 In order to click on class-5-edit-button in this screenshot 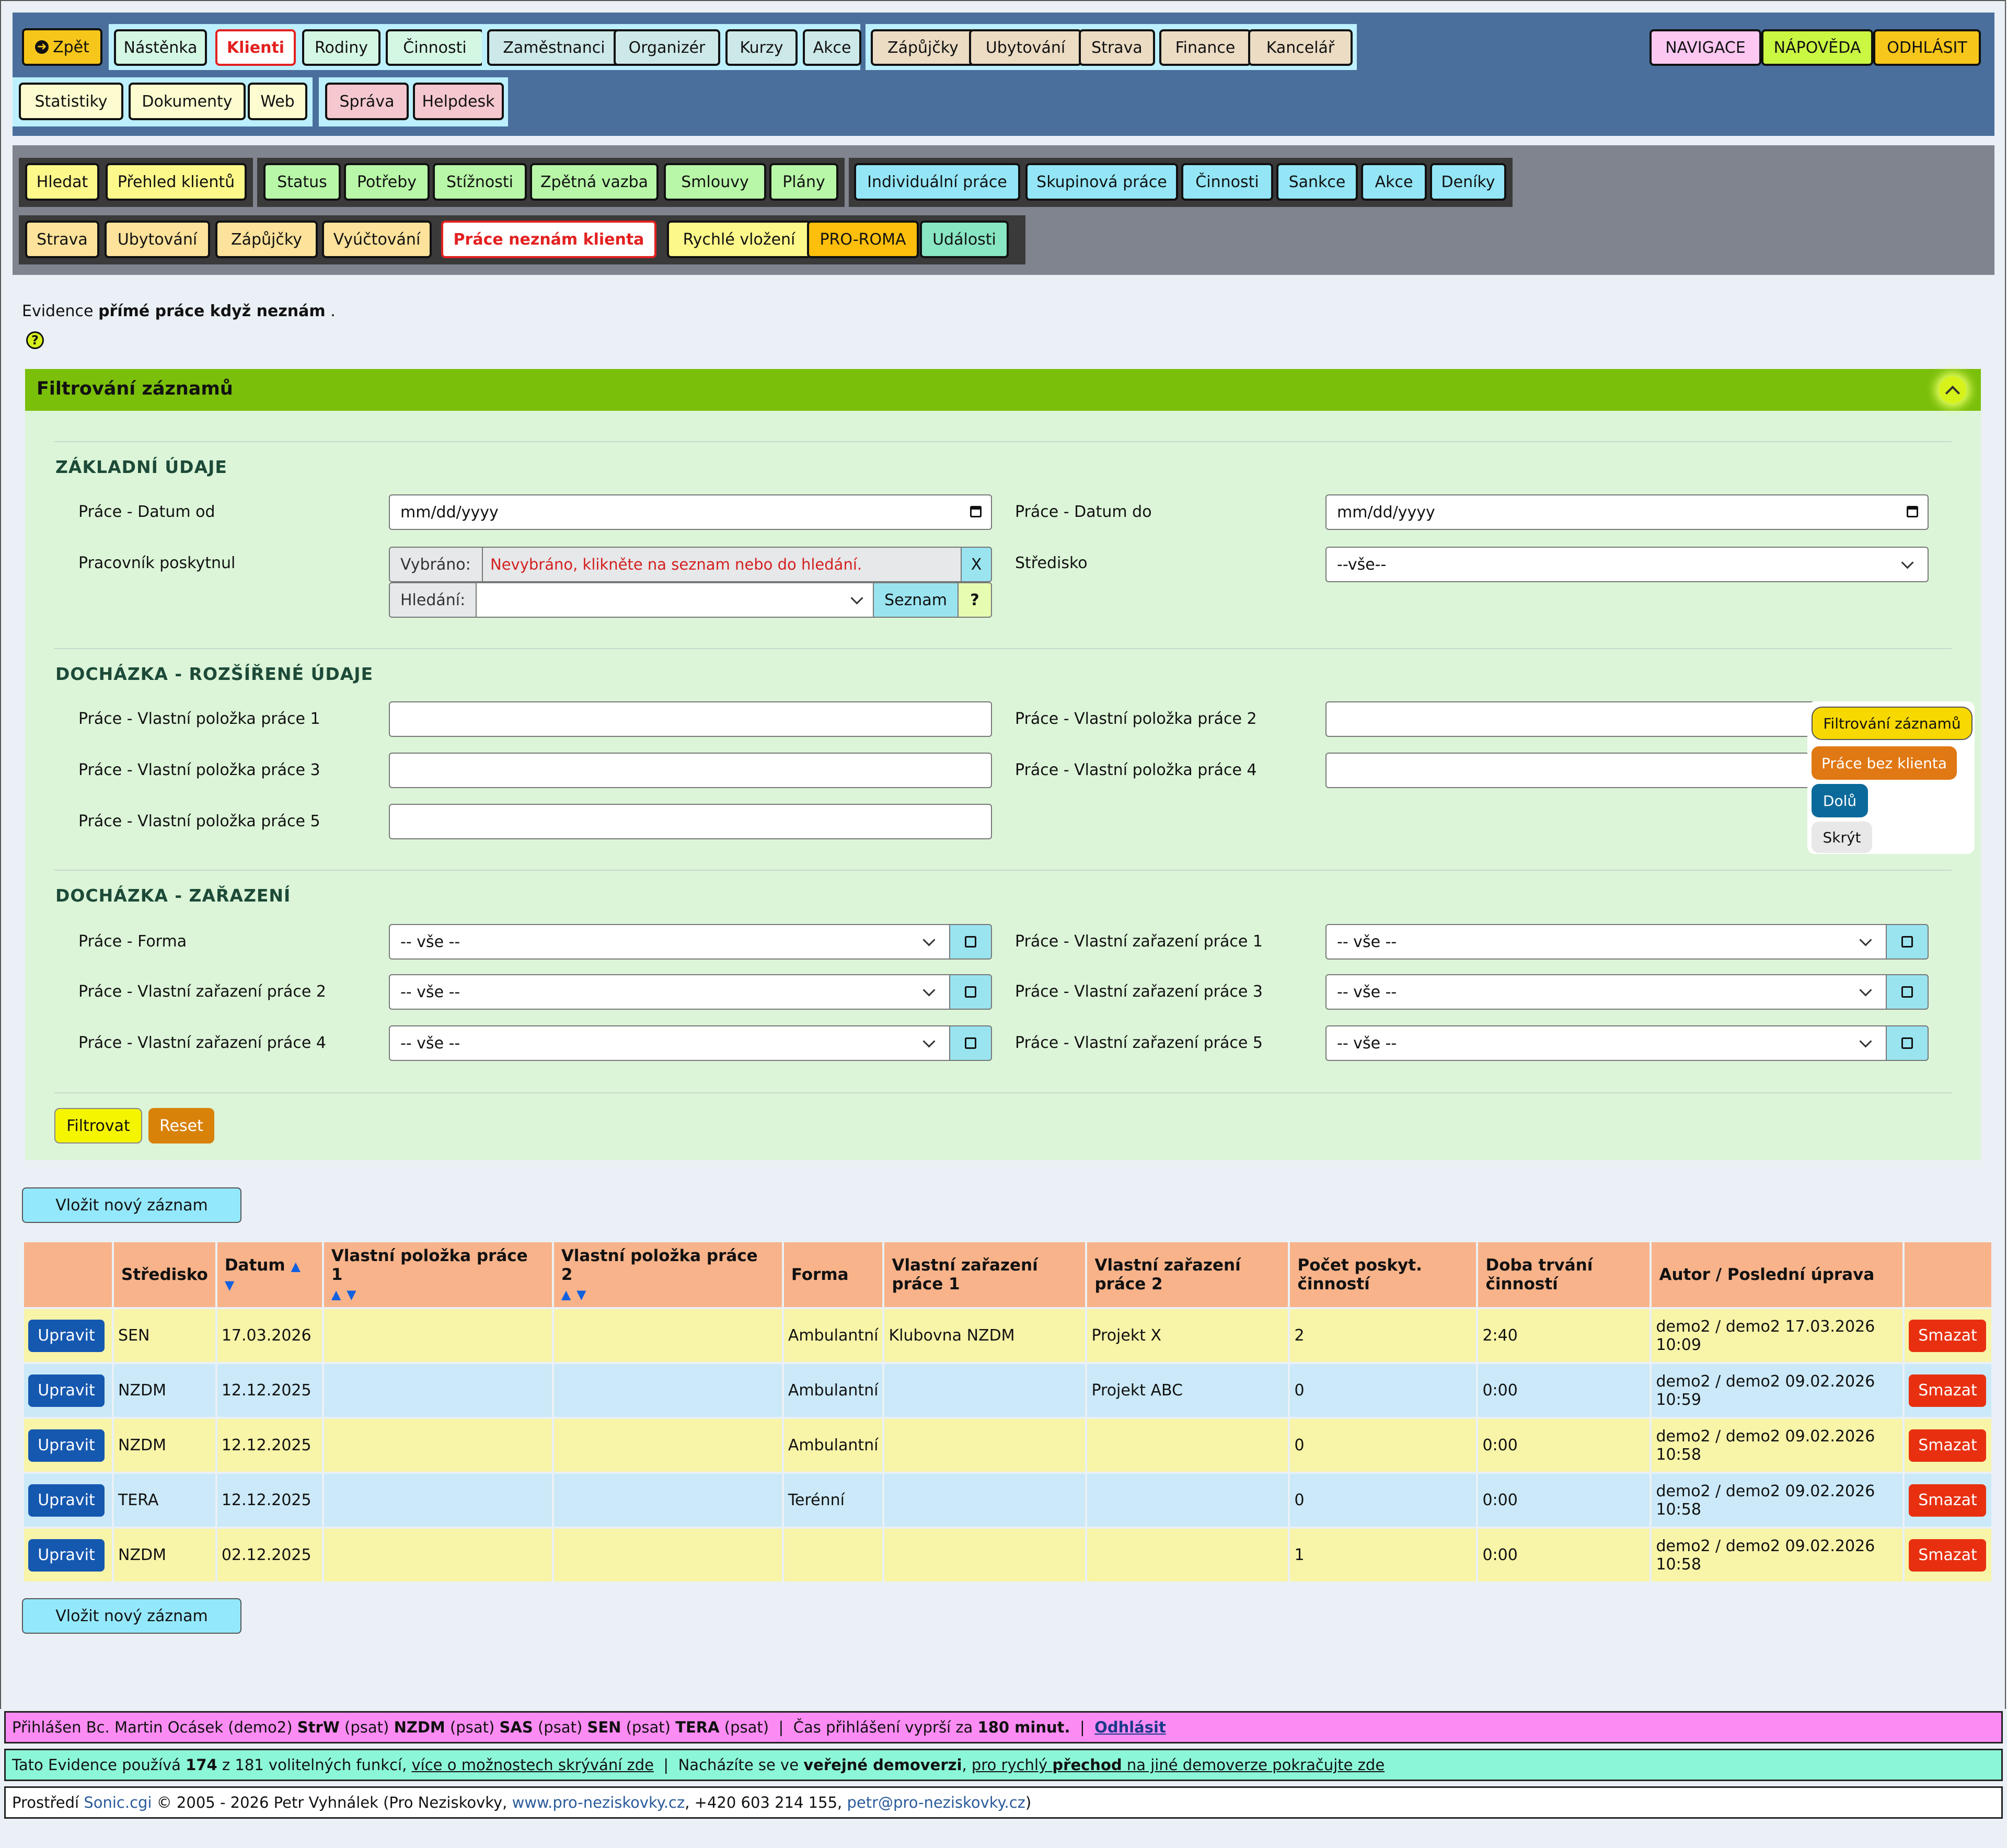, I will do `click(1907, 1043)`.